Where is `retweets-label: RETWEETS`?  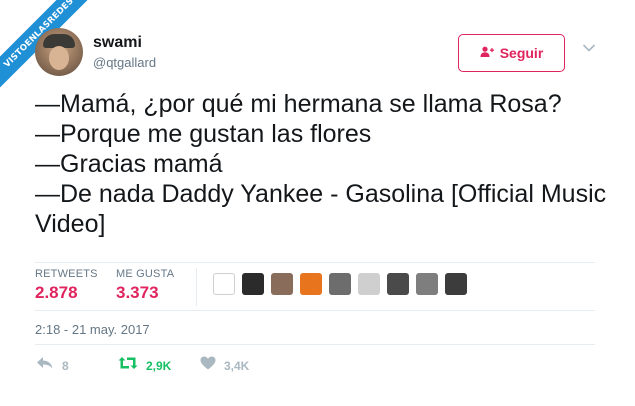 retweets-label: RETWEETS is located at coordinates (66, 274).